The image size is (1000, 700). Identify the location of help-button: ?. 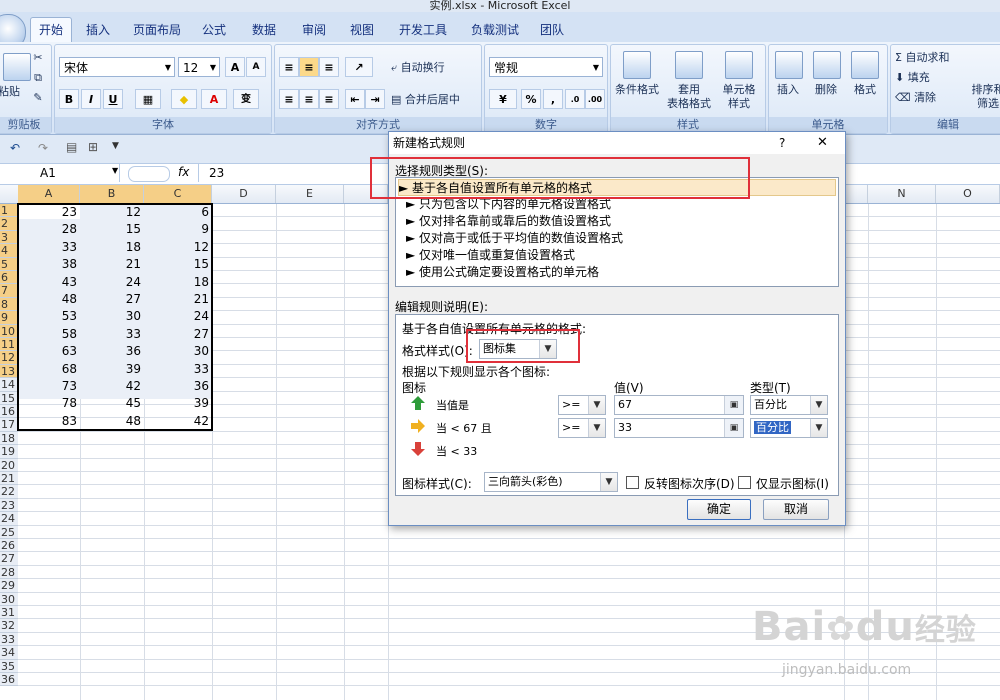
(782, 143).